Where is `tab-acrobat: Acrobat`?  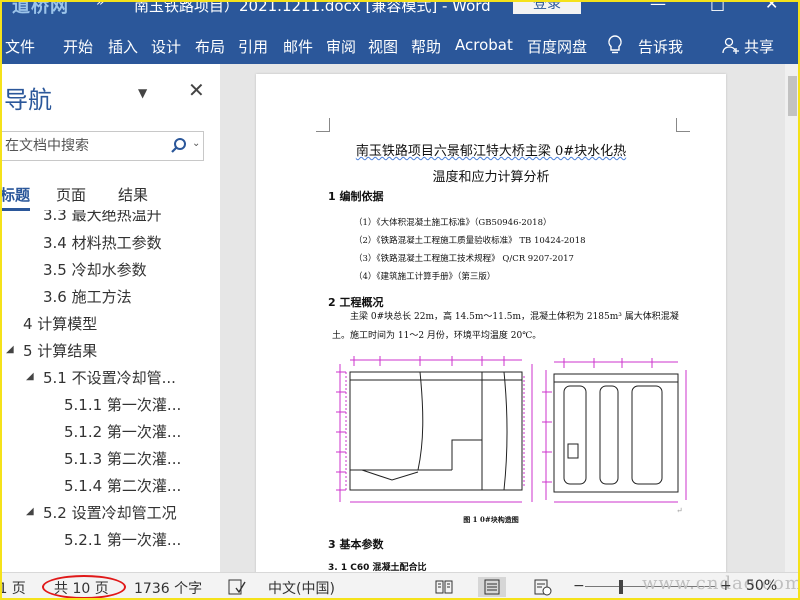
tab-acrobat: Acrobat is located at coordinates (484, 45).